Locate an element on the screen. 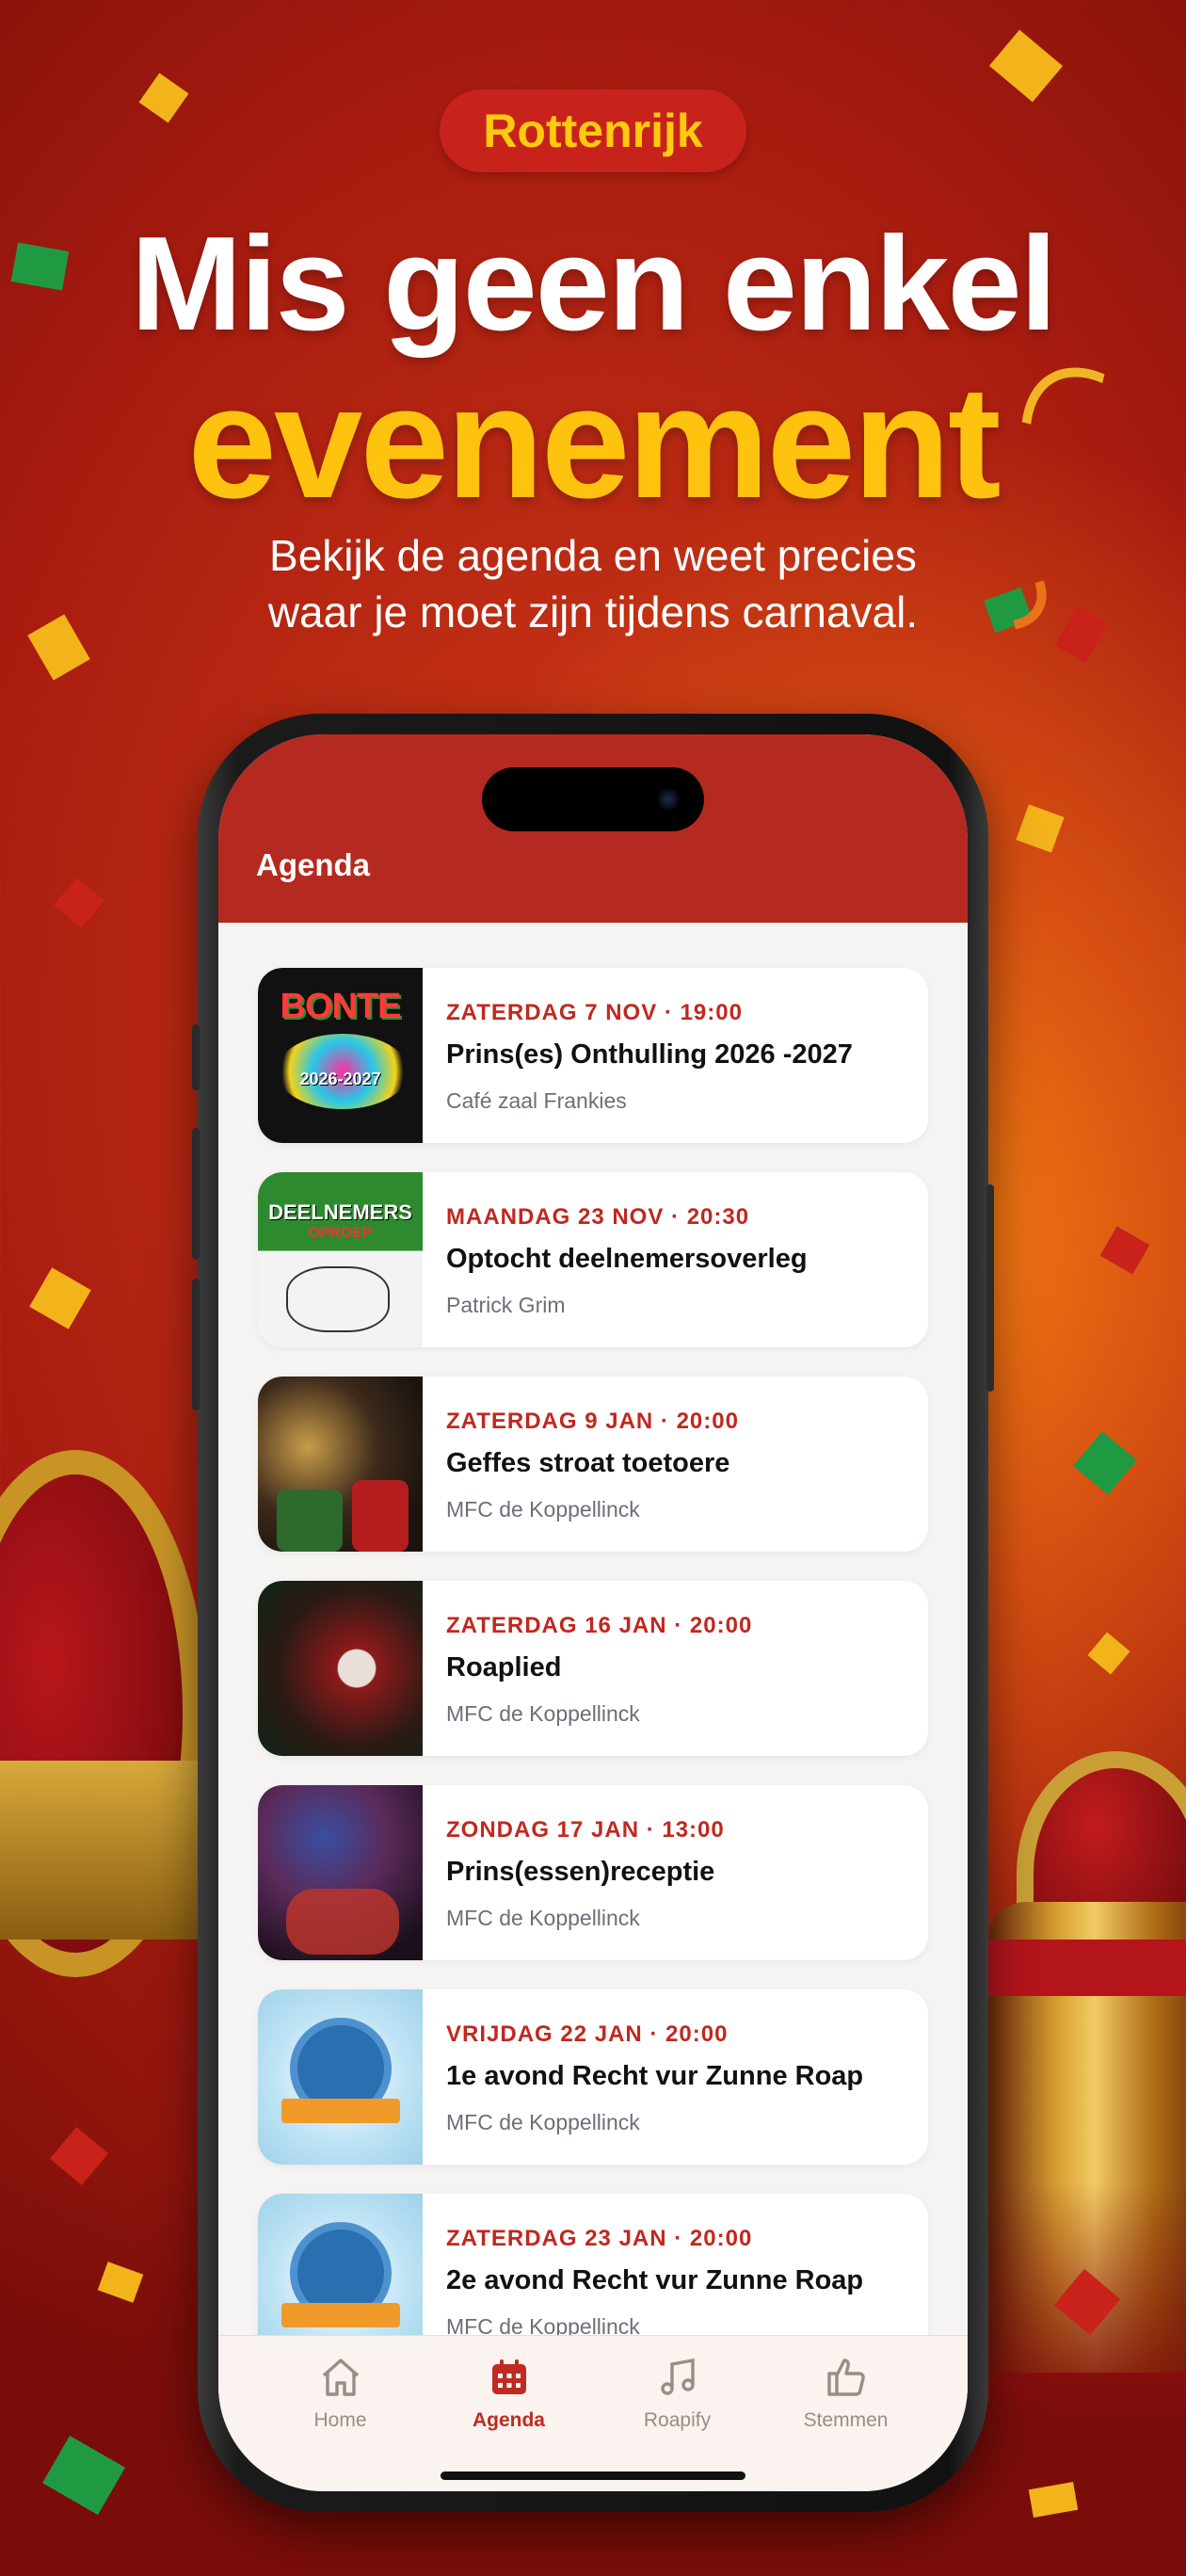  jester-hat-band-decoration is located at coordinates (113, 1850).